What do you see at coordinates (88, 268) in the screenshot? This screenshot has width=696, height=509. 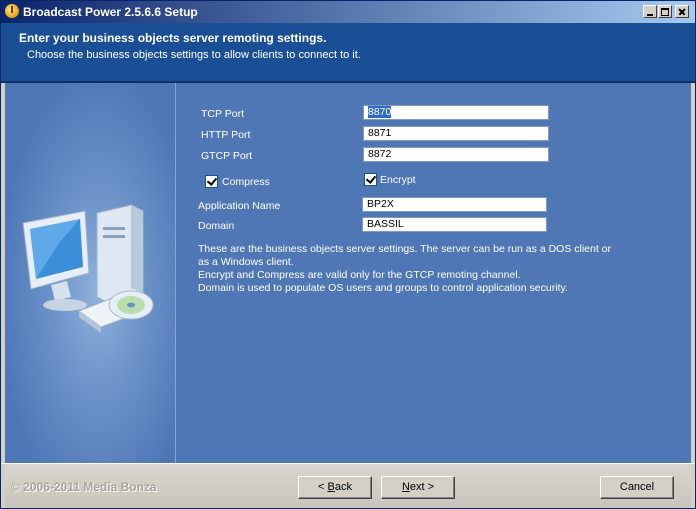 I see `computer-illustration-icon` at bounding box center [88, 268].